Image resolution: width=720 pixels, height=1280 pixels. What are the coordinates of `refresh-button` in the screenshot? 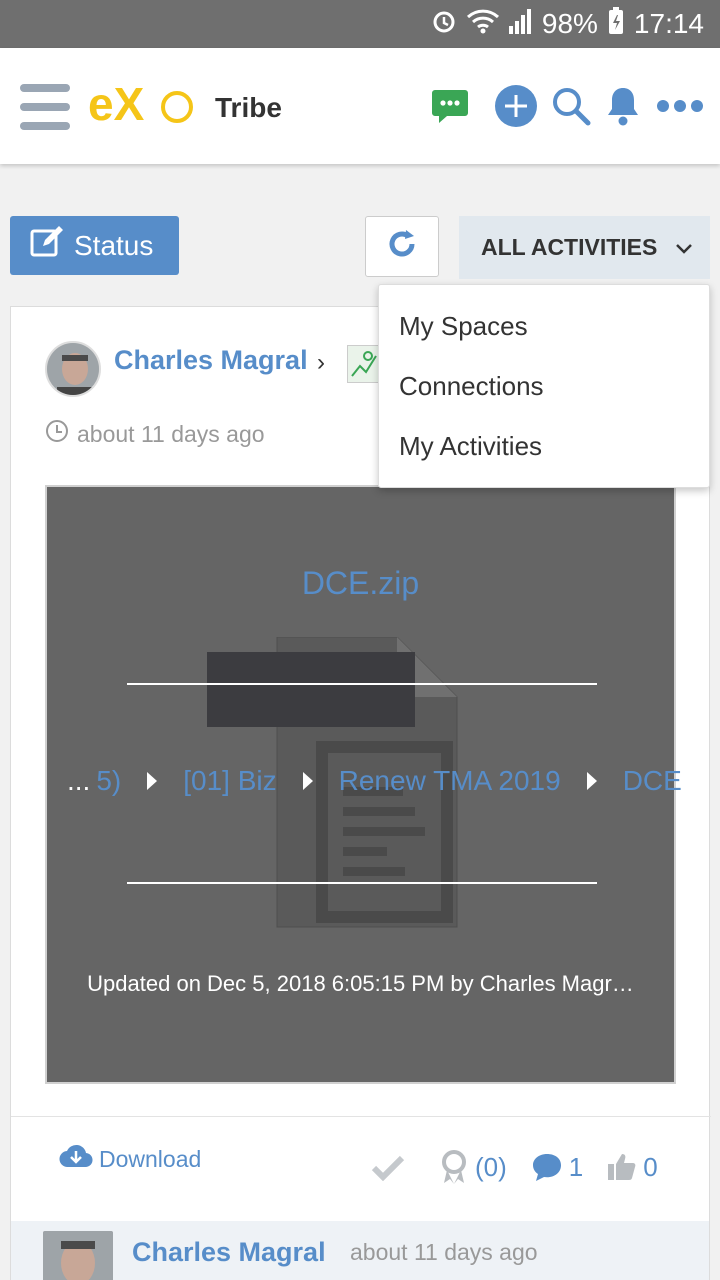 It's located at (402, 246).